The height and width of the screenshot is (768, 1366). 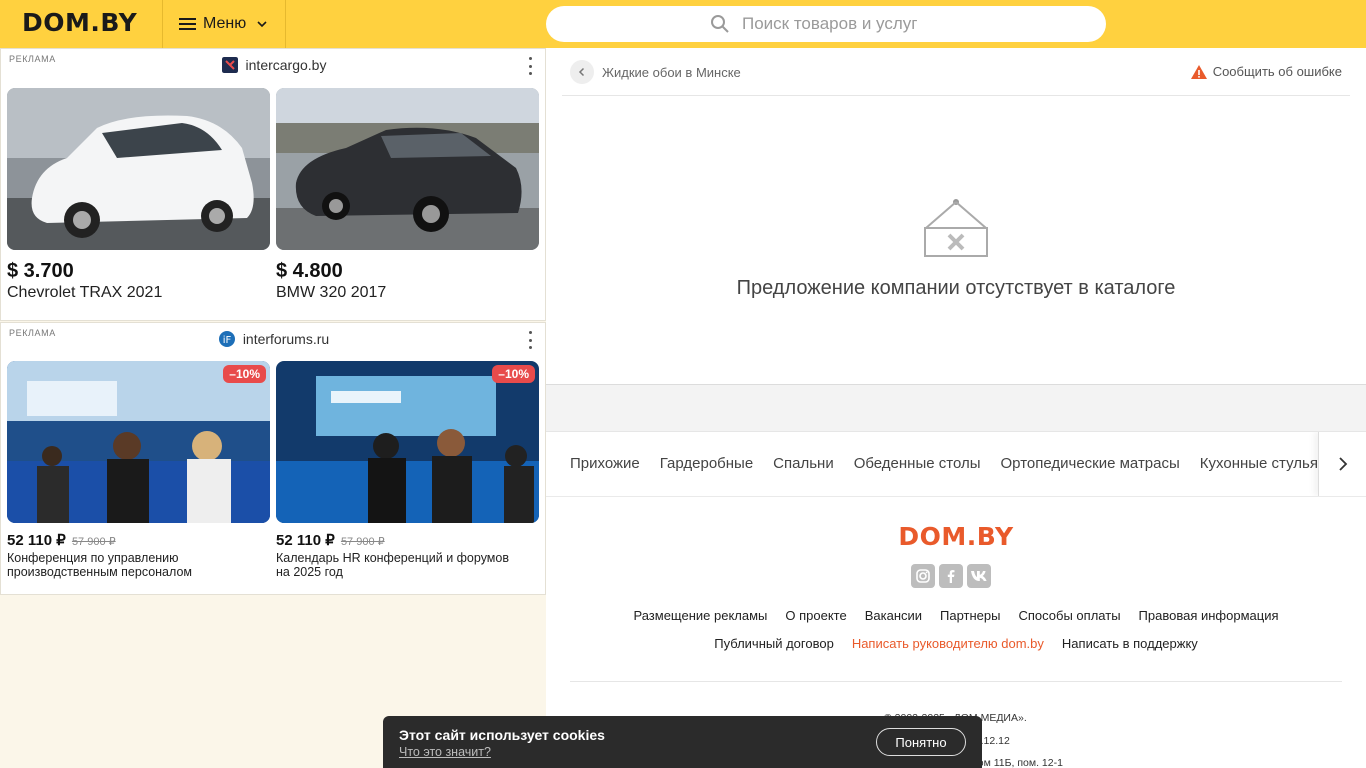 What do you see at coordinates (956, 536) in the screenshot?
I see `footer-logo: DOM.BY` at bounding box center [956, 536].